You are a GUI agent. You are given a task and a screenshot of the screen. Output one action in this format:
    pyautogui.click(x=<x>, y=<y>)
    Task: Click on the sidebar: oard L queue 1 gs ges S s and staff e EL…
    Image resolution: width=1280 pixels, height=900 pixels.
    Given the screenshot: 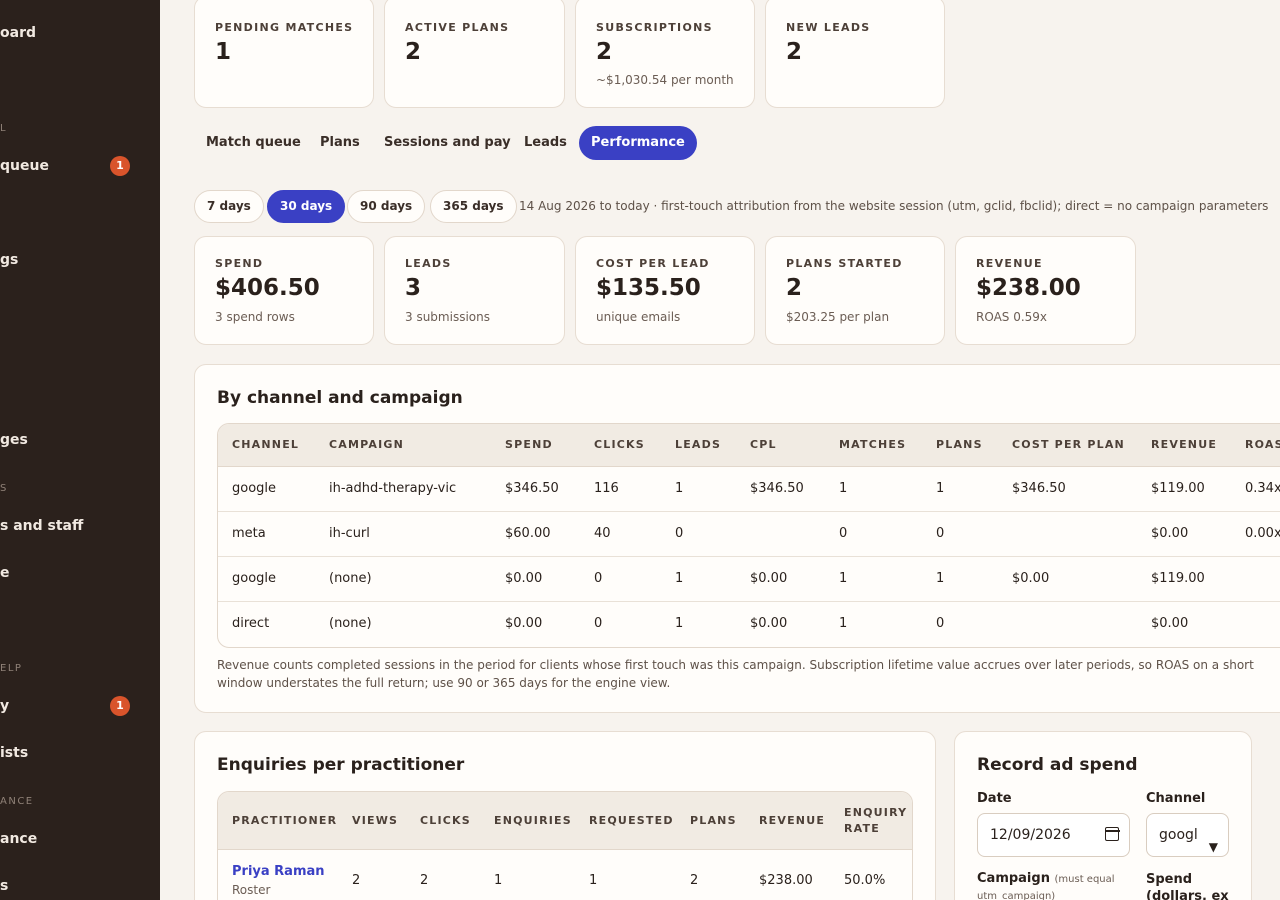 What is the action you would take?
    pyautogui.click(x=80, y=450)
    